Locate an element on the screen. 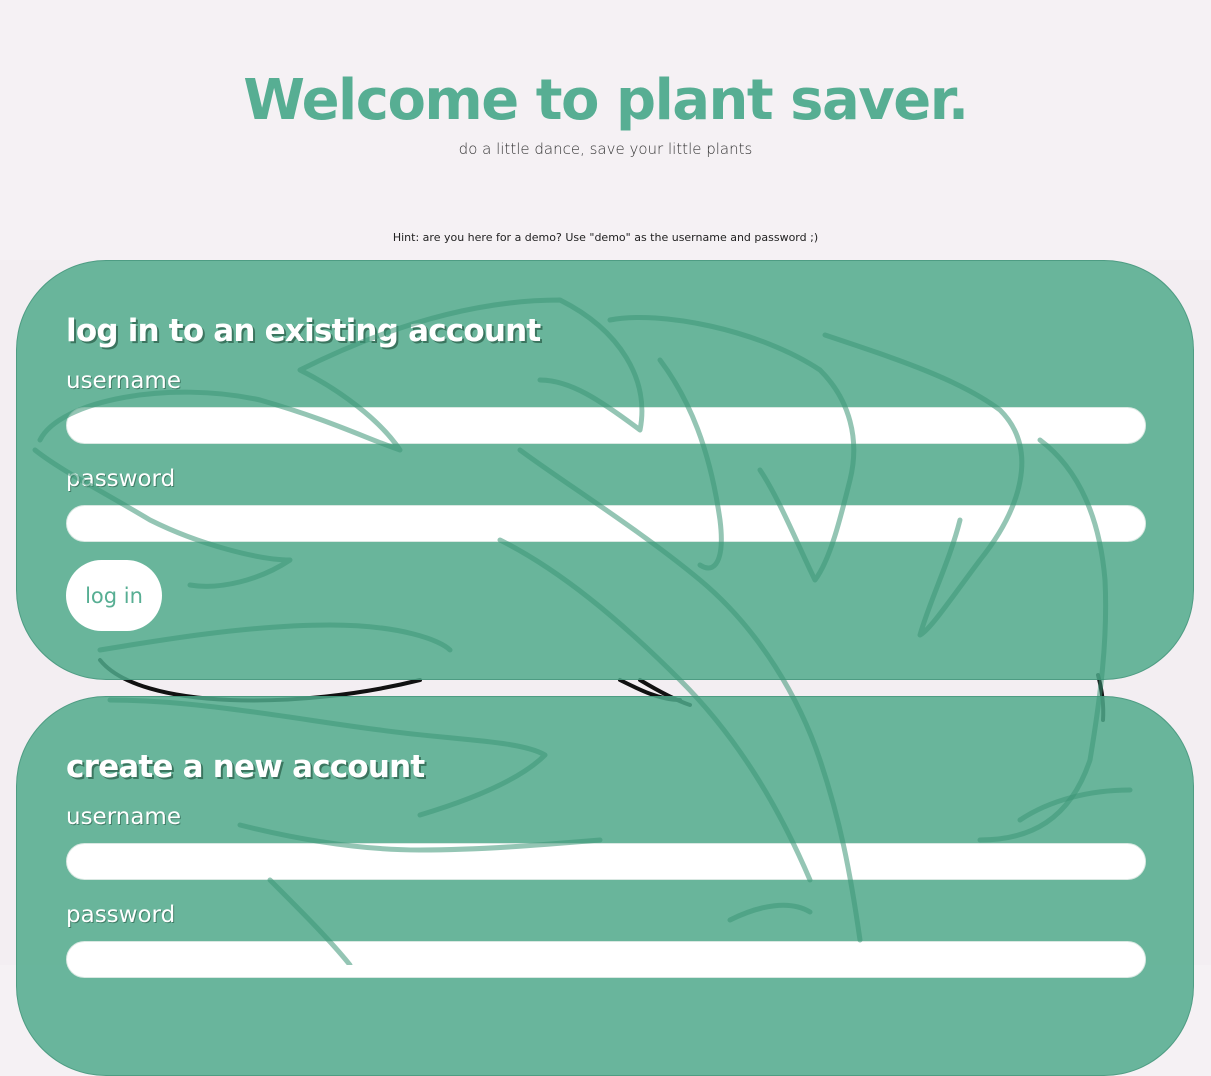  login-password-label: password is located at coordinates (121, 479).